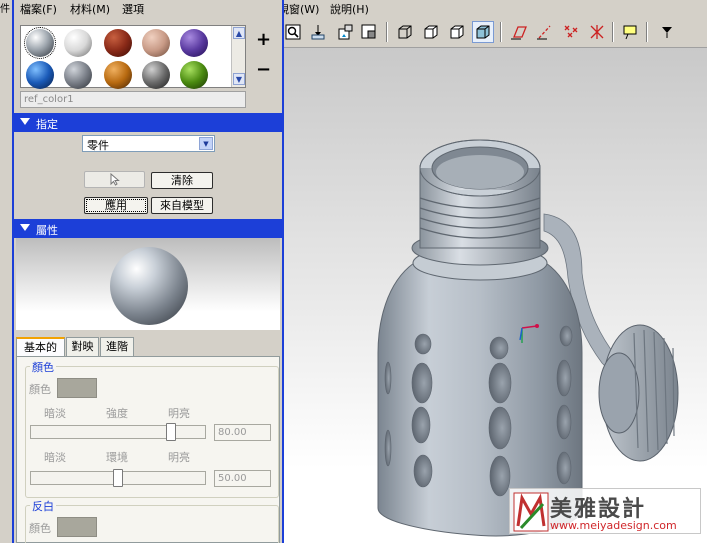 This screenshot has width=707, height=543. What do you see at coordinates (43, 367) in the screenshot?
I see `color-group-title: 顏色` at bounding box center [43, 367].